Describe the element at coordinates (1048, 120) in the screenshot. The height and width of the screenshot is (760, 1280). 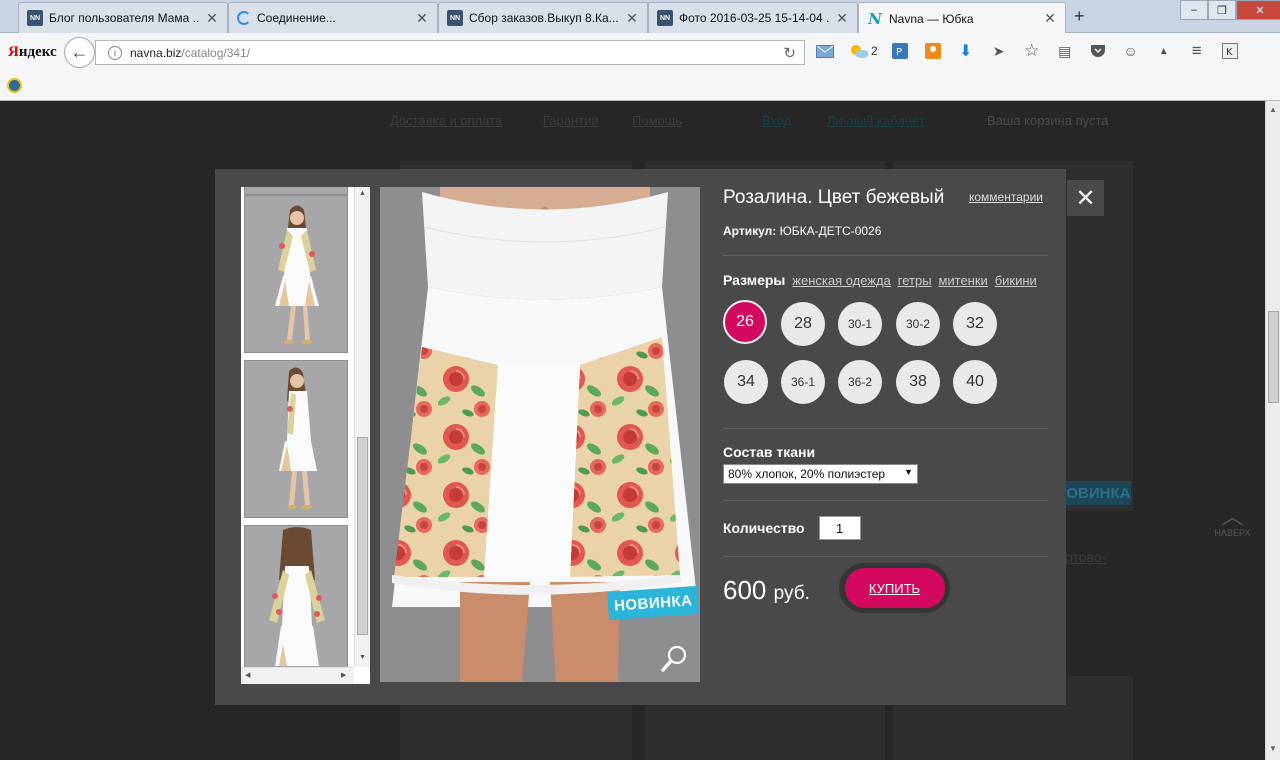
I see `cart-status: Ваша корзина пуста` at that location.